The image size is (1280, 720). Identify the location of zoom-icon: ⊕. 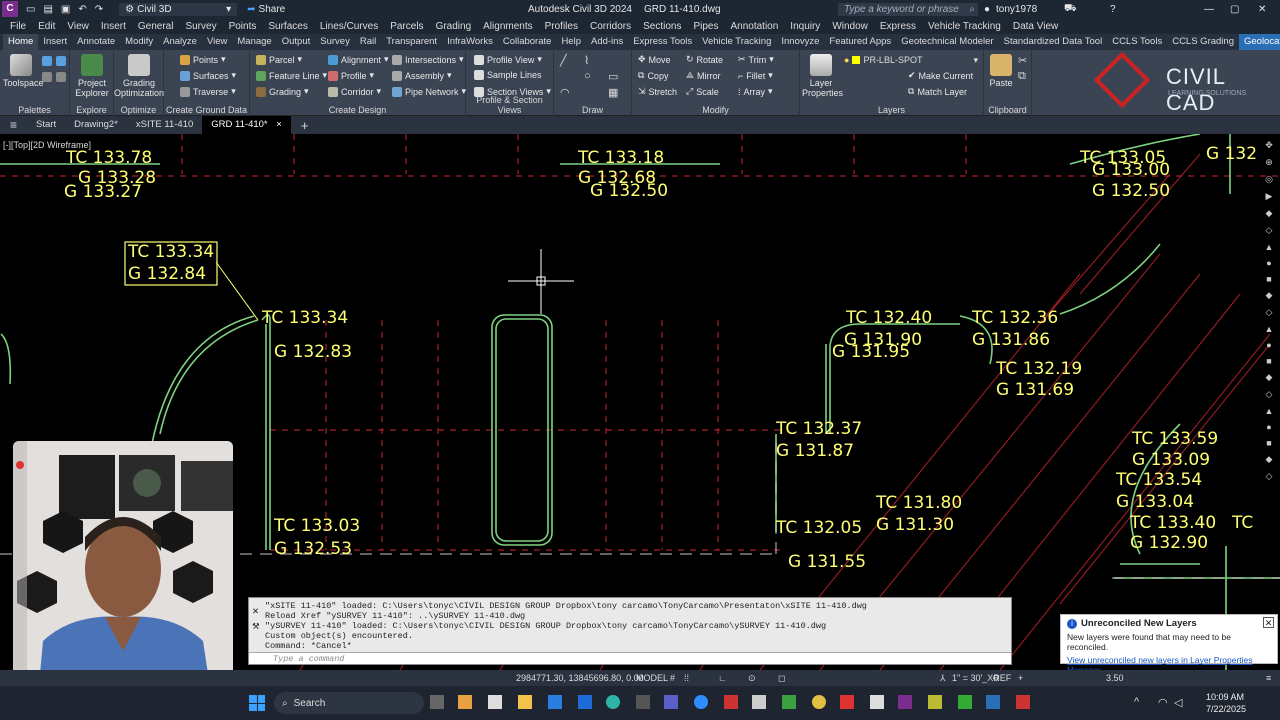
(1269, 162).